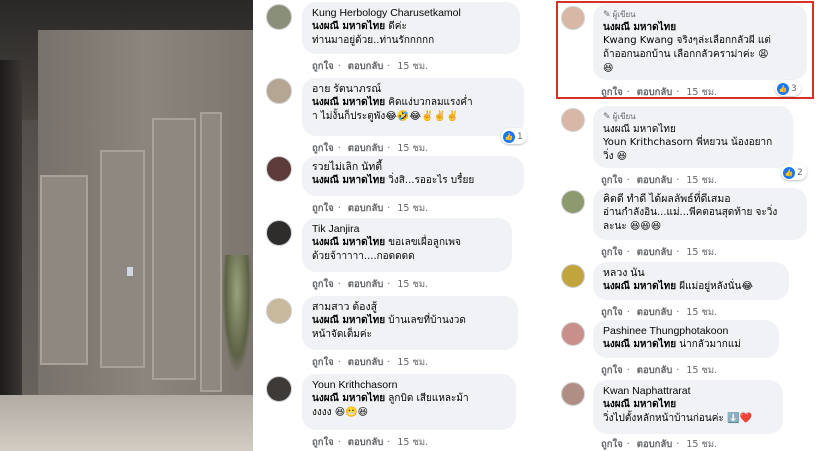 The width and height of the screenshot is (825, 451). What do you see at coordinates (693, 117) in the screenshot?
I see `author-badge: ✎ ผู้เขียน` at bounding box center [693, 117].